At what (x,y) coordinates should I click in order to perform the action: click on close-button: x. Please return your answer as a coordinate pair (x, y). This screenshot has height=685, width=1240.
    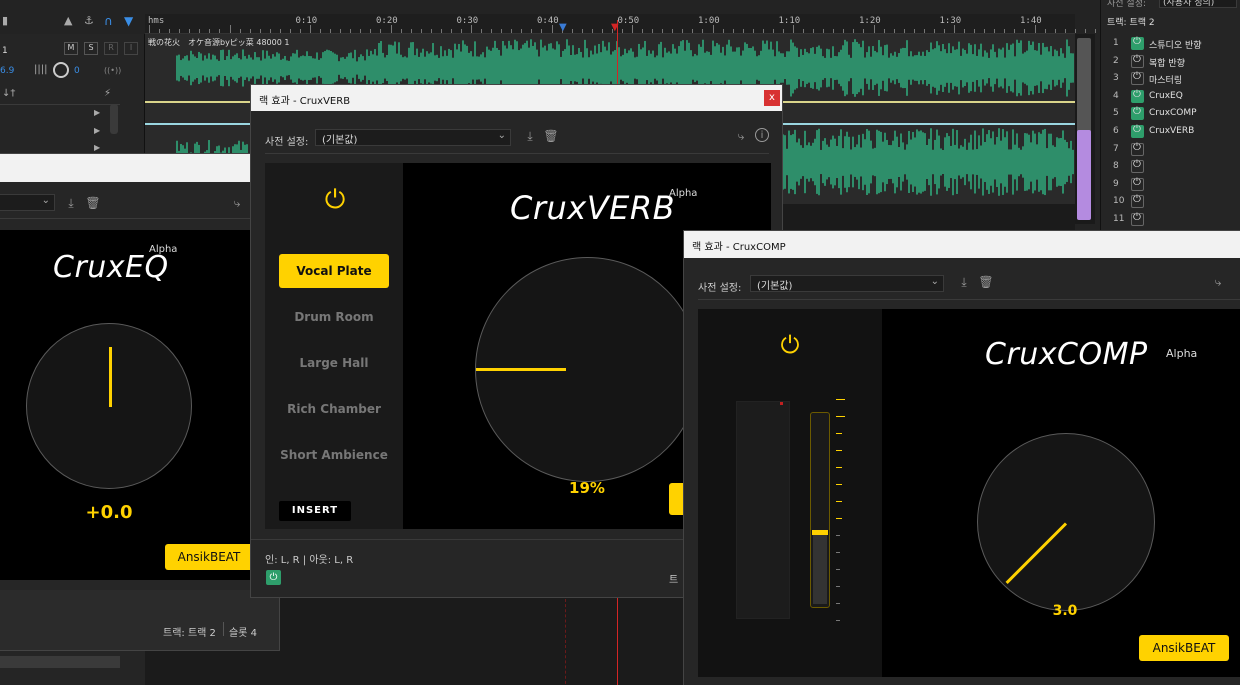
    Looking at the image, I should click on (772, 98).